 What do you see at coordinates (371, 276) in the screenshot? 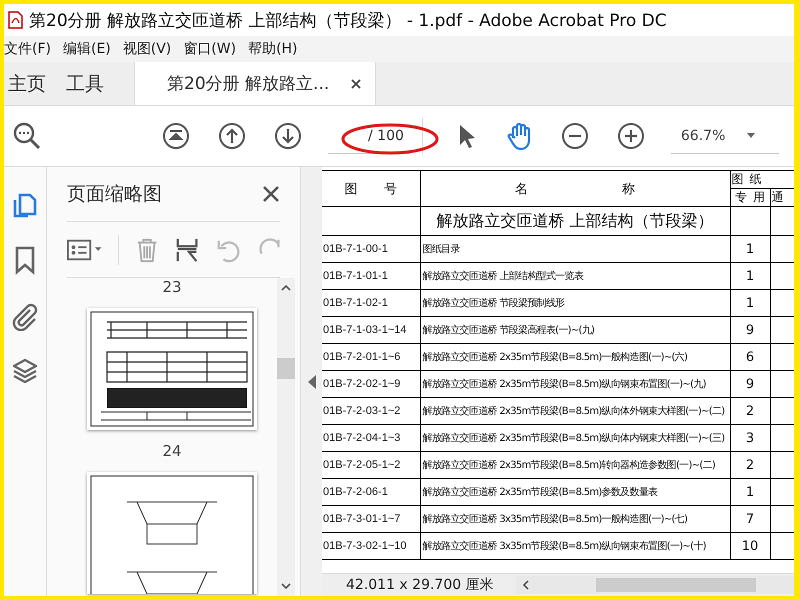
I see `drawing-number-cell: 01B-7-1-01-1` at bounding box center [371, 276].